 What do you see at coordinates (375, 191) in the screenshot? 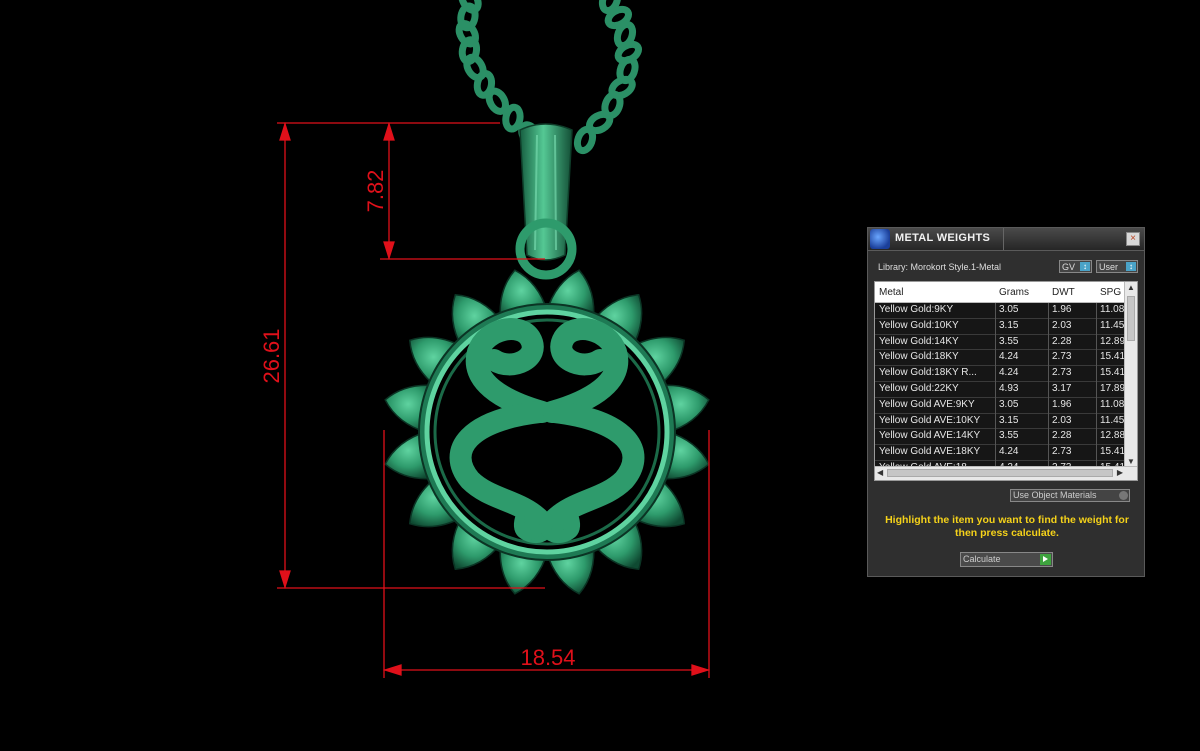
I see `dim-bail-height: 7.82` at bounding box center [375, 191].